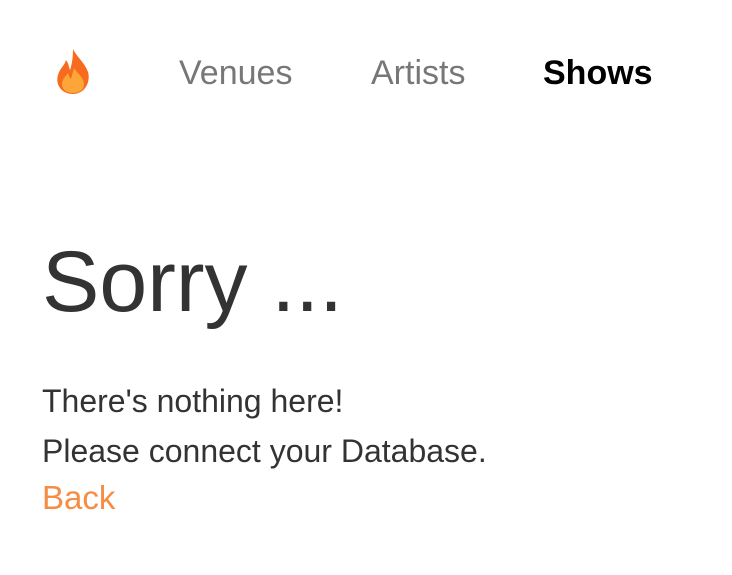 The width and height of the screenshot is (732, 575). Describe the element at coordinates (78, 498) in the screenshot. I see `back-link: Back` at that location.